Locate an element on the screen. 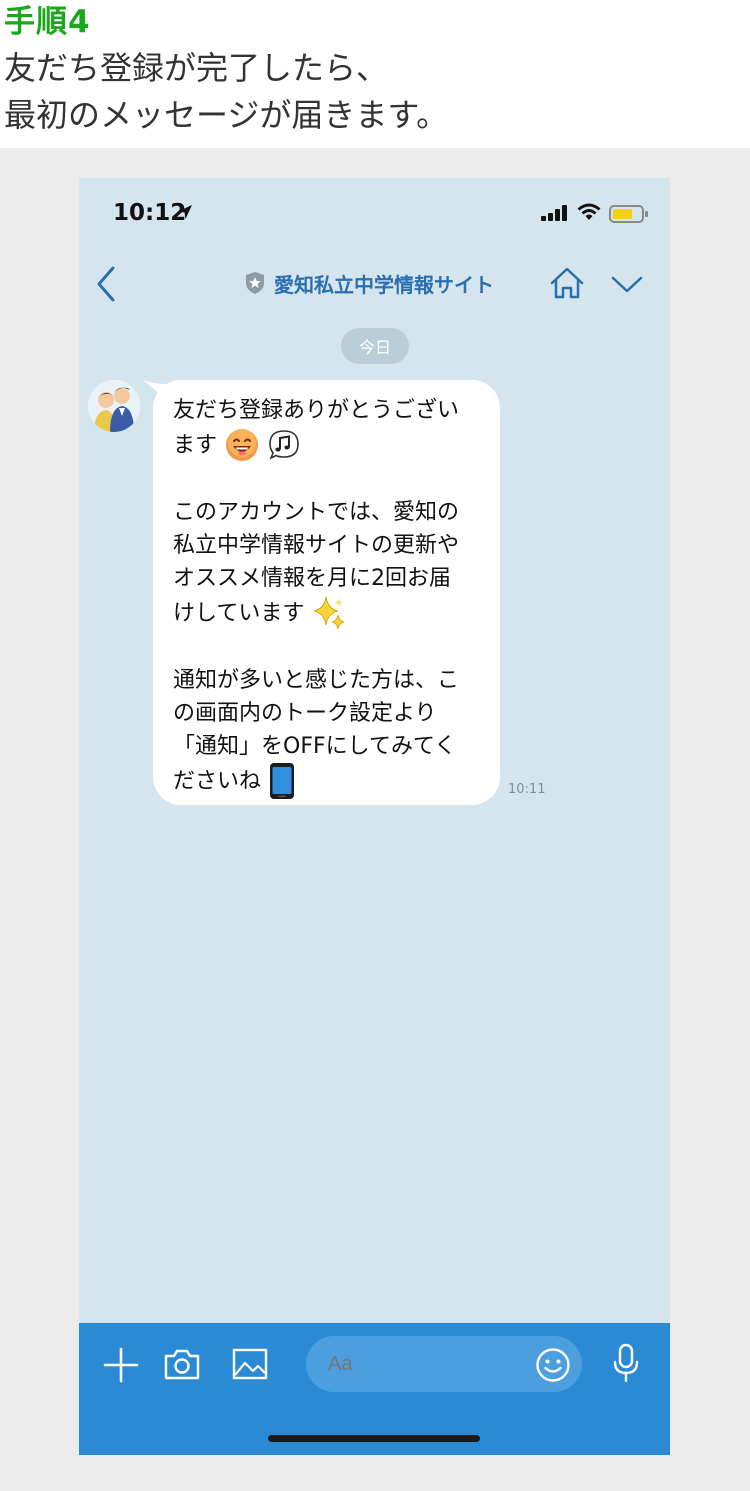 Image resolution: width=750 pixels, height=1491 pixels. status-bar: 10:12 is located at coordinates (374, 214).